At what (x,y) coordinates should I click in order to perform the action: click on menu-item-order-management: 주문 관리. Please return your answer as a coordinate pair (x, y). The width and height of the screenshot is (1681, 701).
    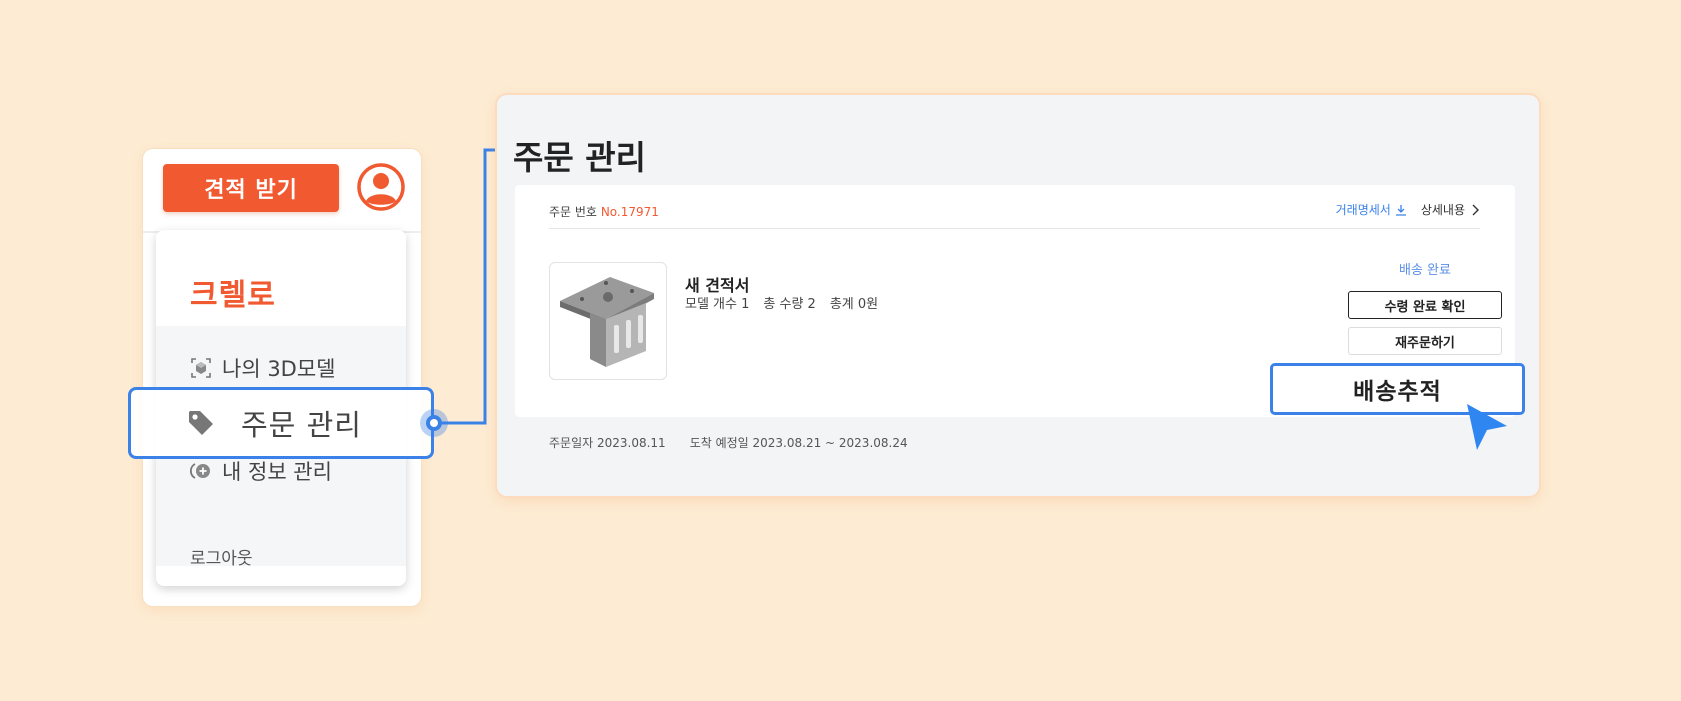
    Looking at the image, I should click on (281, 423).